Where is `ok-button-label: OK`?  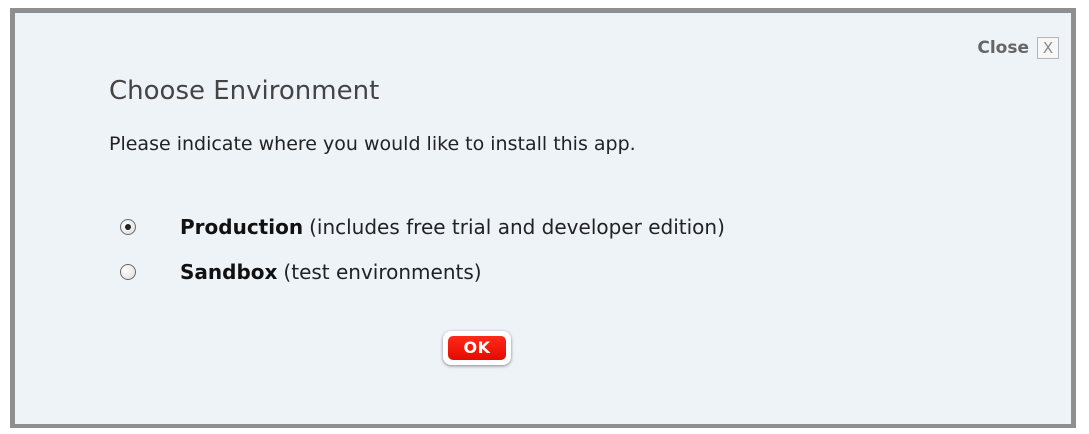 ok-button-label: OK is located at coordinates (477, 348).